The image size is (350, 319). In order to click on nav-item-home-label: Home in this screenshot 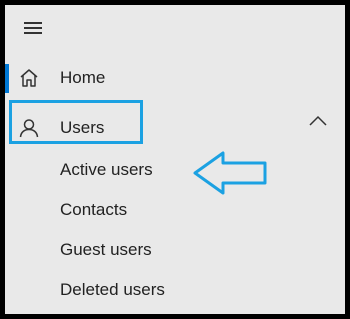, I will do `click(83, 77)`.